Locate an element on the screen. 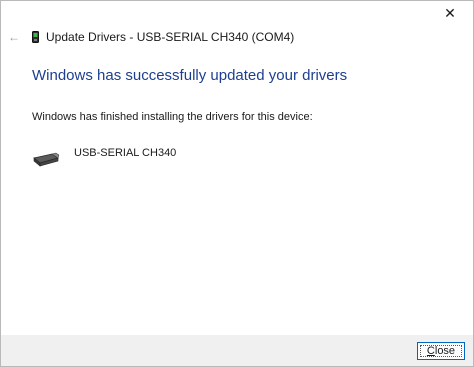  dialog-footer: Close is located at coordinates (237, 350).